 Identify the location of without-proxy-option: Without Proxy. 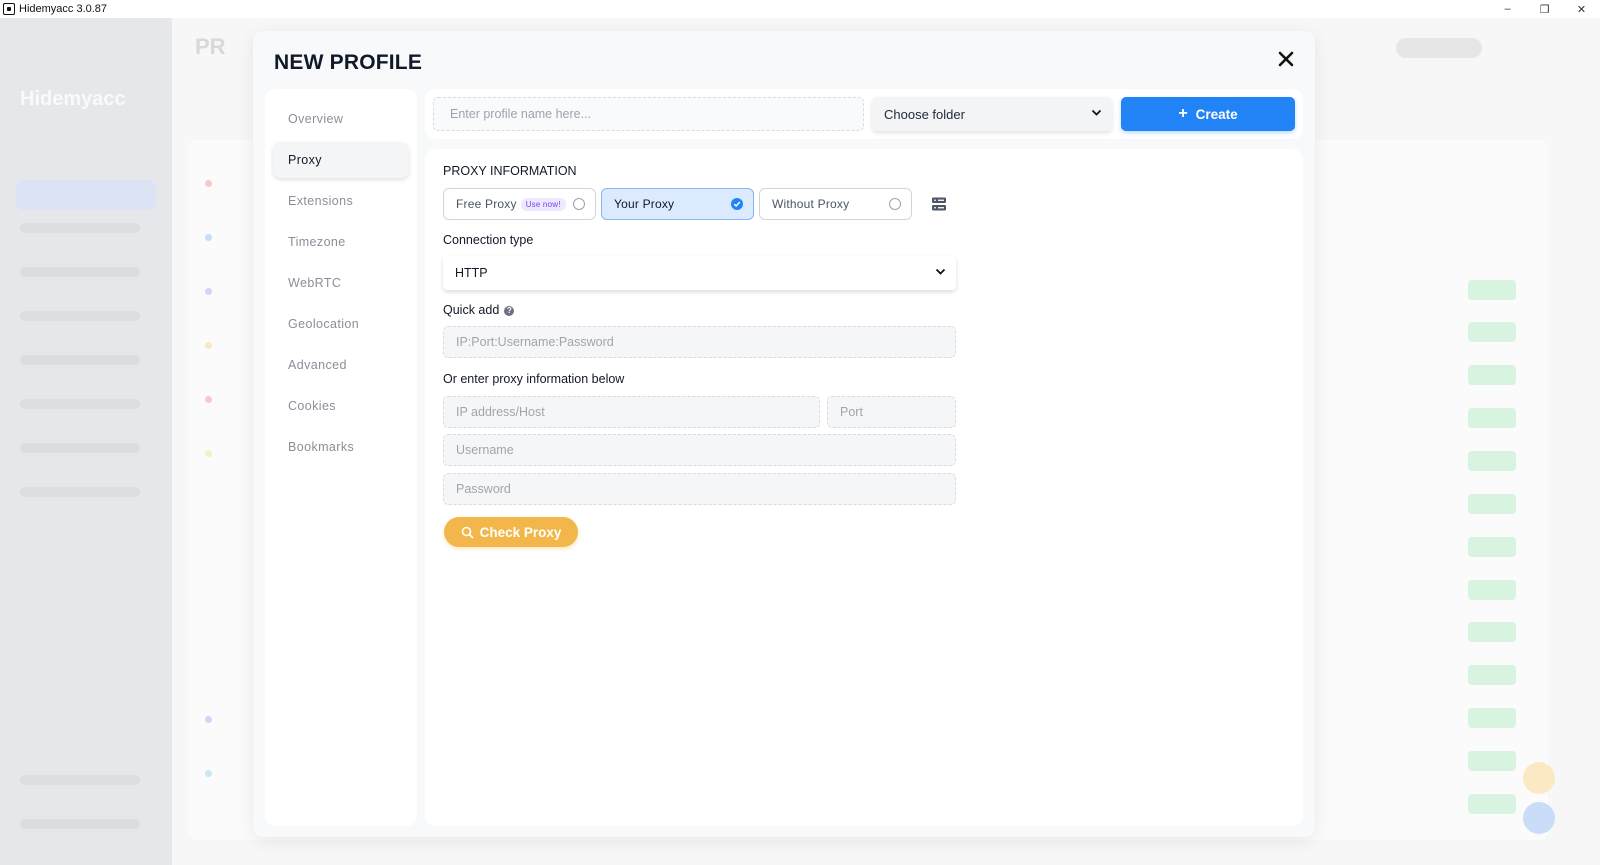
(835, 204).